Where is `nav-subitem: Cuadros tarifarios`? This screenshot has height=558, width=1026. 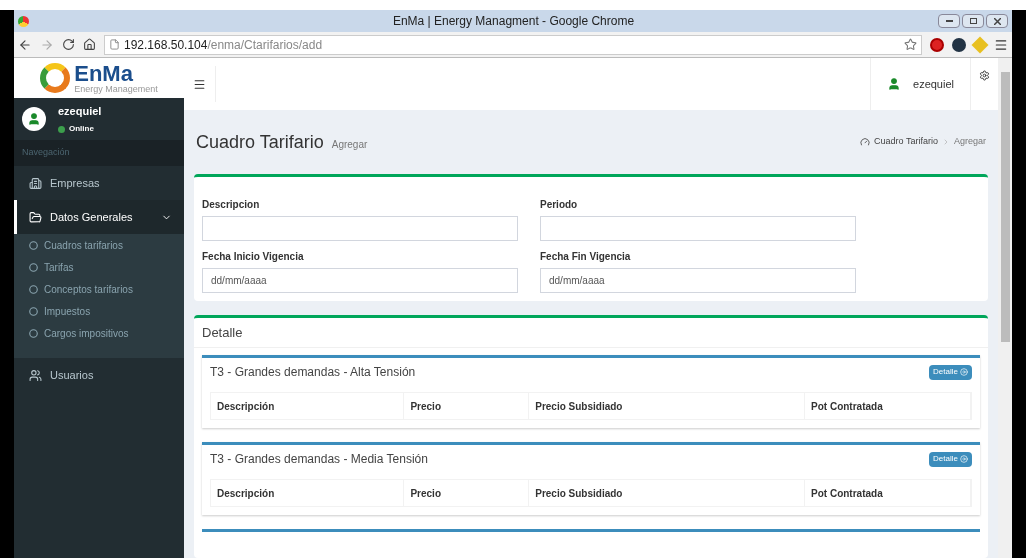 nav-subitem: Cuadros tarifarios is located at coordinates (99, 245).